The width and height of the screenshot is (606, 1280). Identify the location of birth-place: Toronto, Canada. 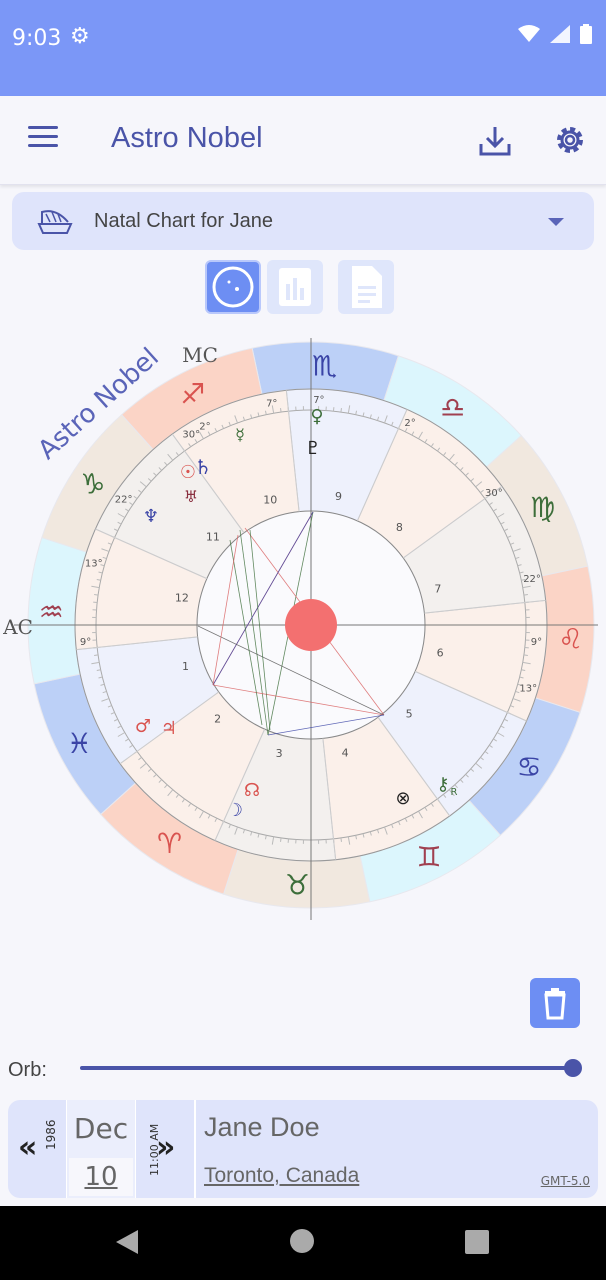
(281, 1176).